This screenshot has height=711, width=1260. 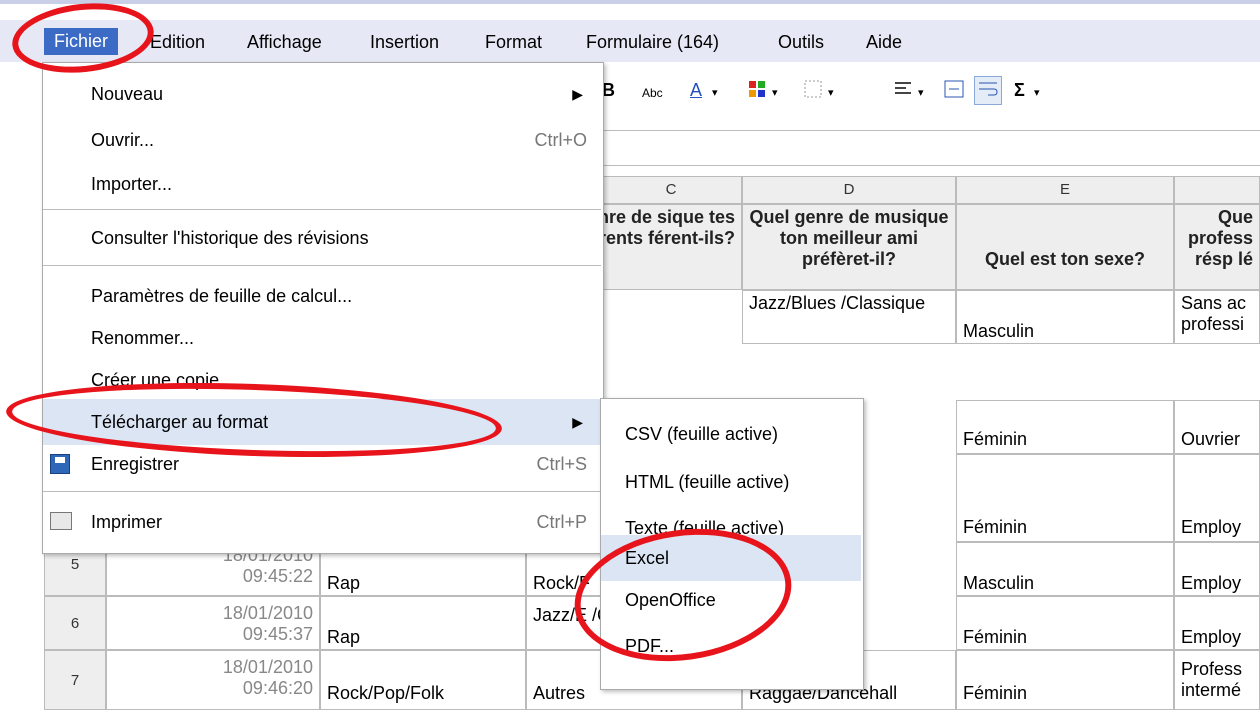 What do you see at coordinates (230, 238) in the screenshot?
I see `menu-item-label: Consulter l'historique des révisions` at bounding box center [230, 238].